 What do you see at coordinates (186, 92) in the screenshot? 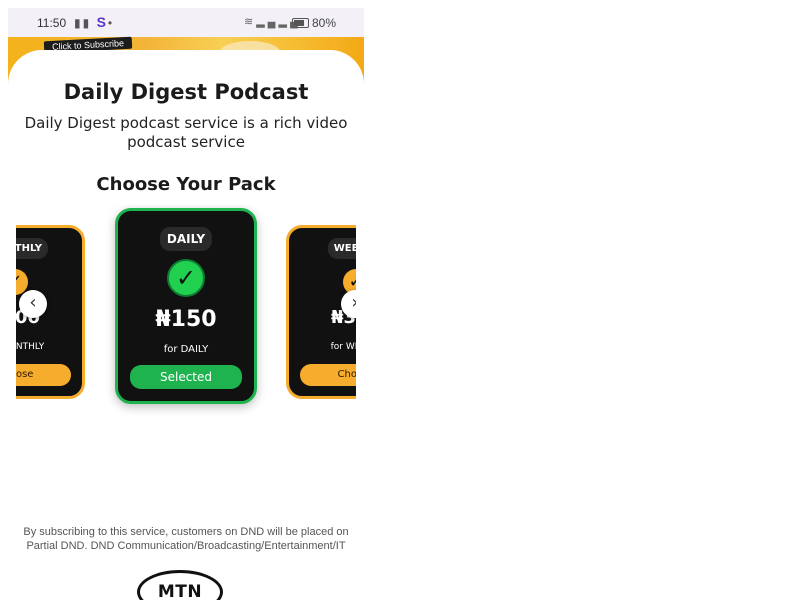
I see `page-title: Daily Digest Podcast` at bounding box center [186, 92].